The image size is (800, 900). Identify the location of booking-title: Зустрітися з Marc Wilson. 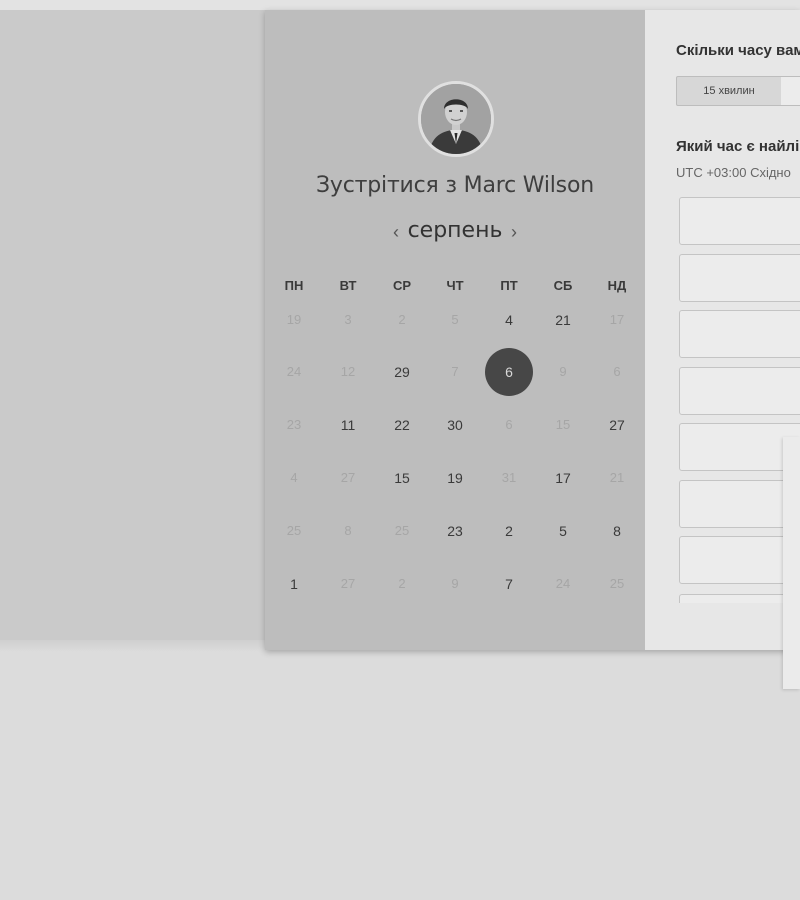
(455, 185).